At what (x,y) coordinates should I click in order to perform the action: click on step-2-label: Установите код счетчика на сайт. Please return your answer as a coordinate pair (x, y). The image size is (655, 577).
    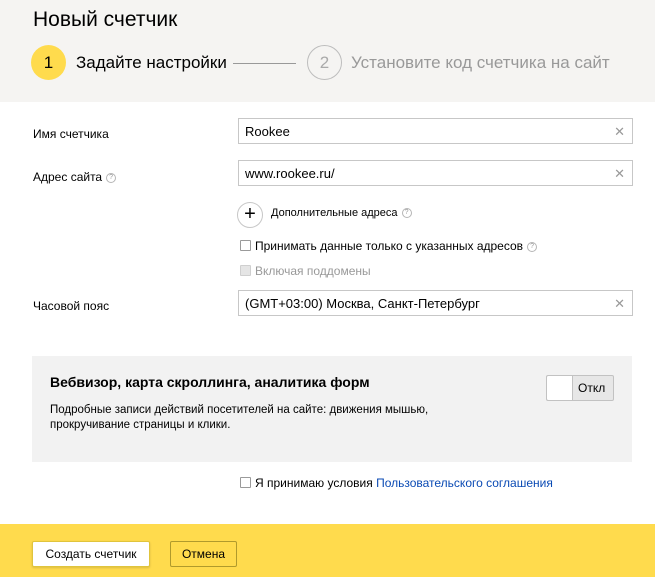
    Looking at the image, I should click on (480, 62).